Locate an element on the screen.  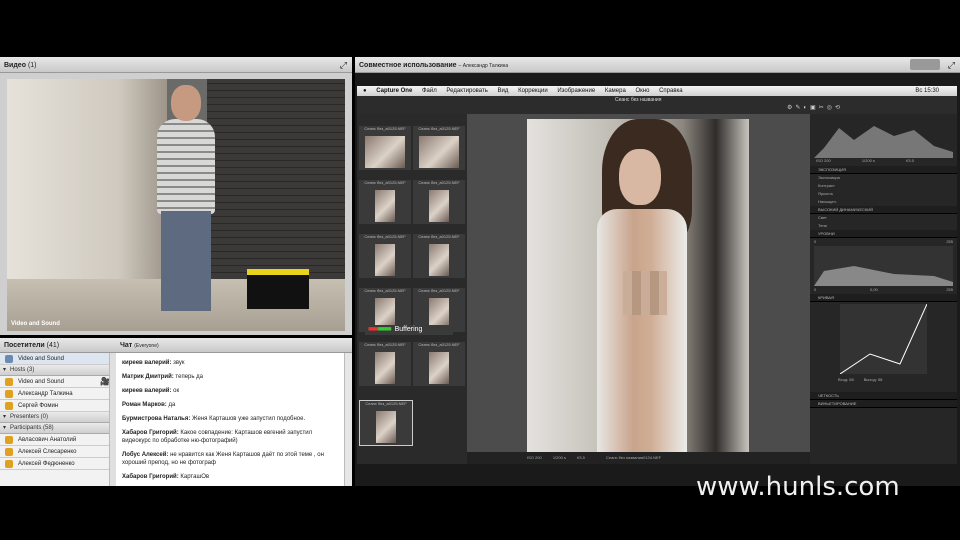
menu-image: Изображение is located at coordinates (576, 91).